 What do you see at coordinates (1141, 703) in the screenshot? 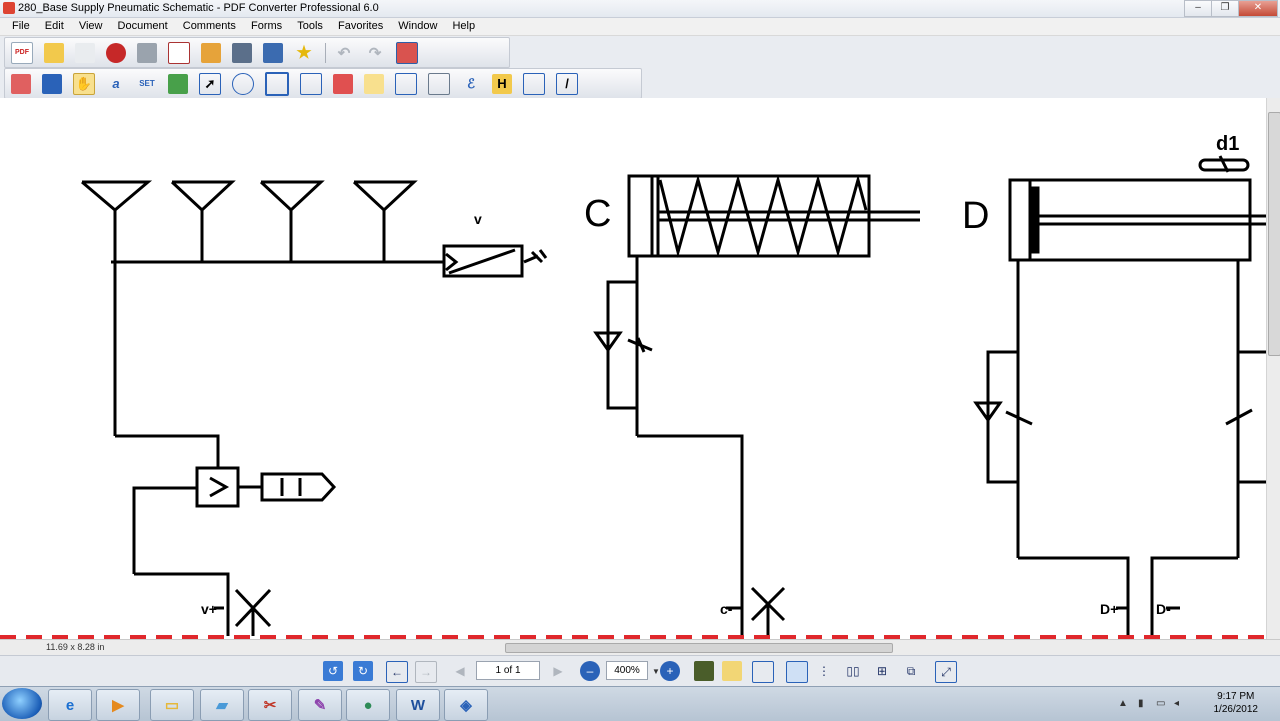
I see `tray-device-icon: ▮` at bounding box center [1141, 703].